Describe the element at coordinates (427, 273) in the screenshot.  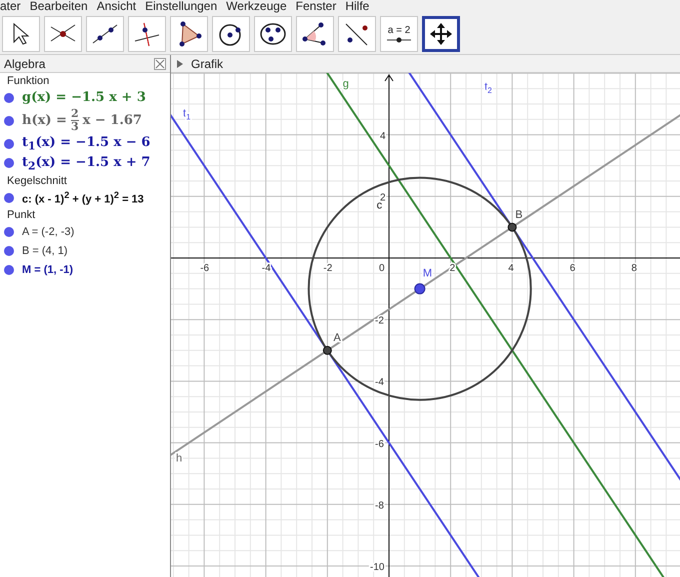
I see `point-label: M` at that location.